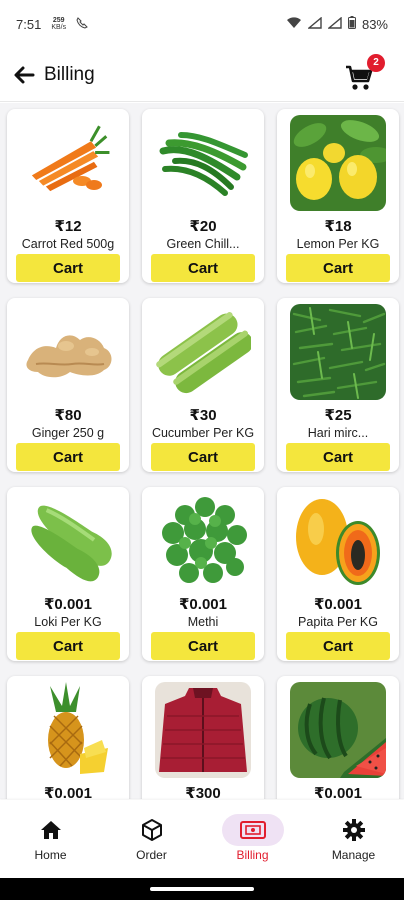  Describe the element at coordinates (151, 855) in the screenshot. I see `nav-label: Order` at that location.